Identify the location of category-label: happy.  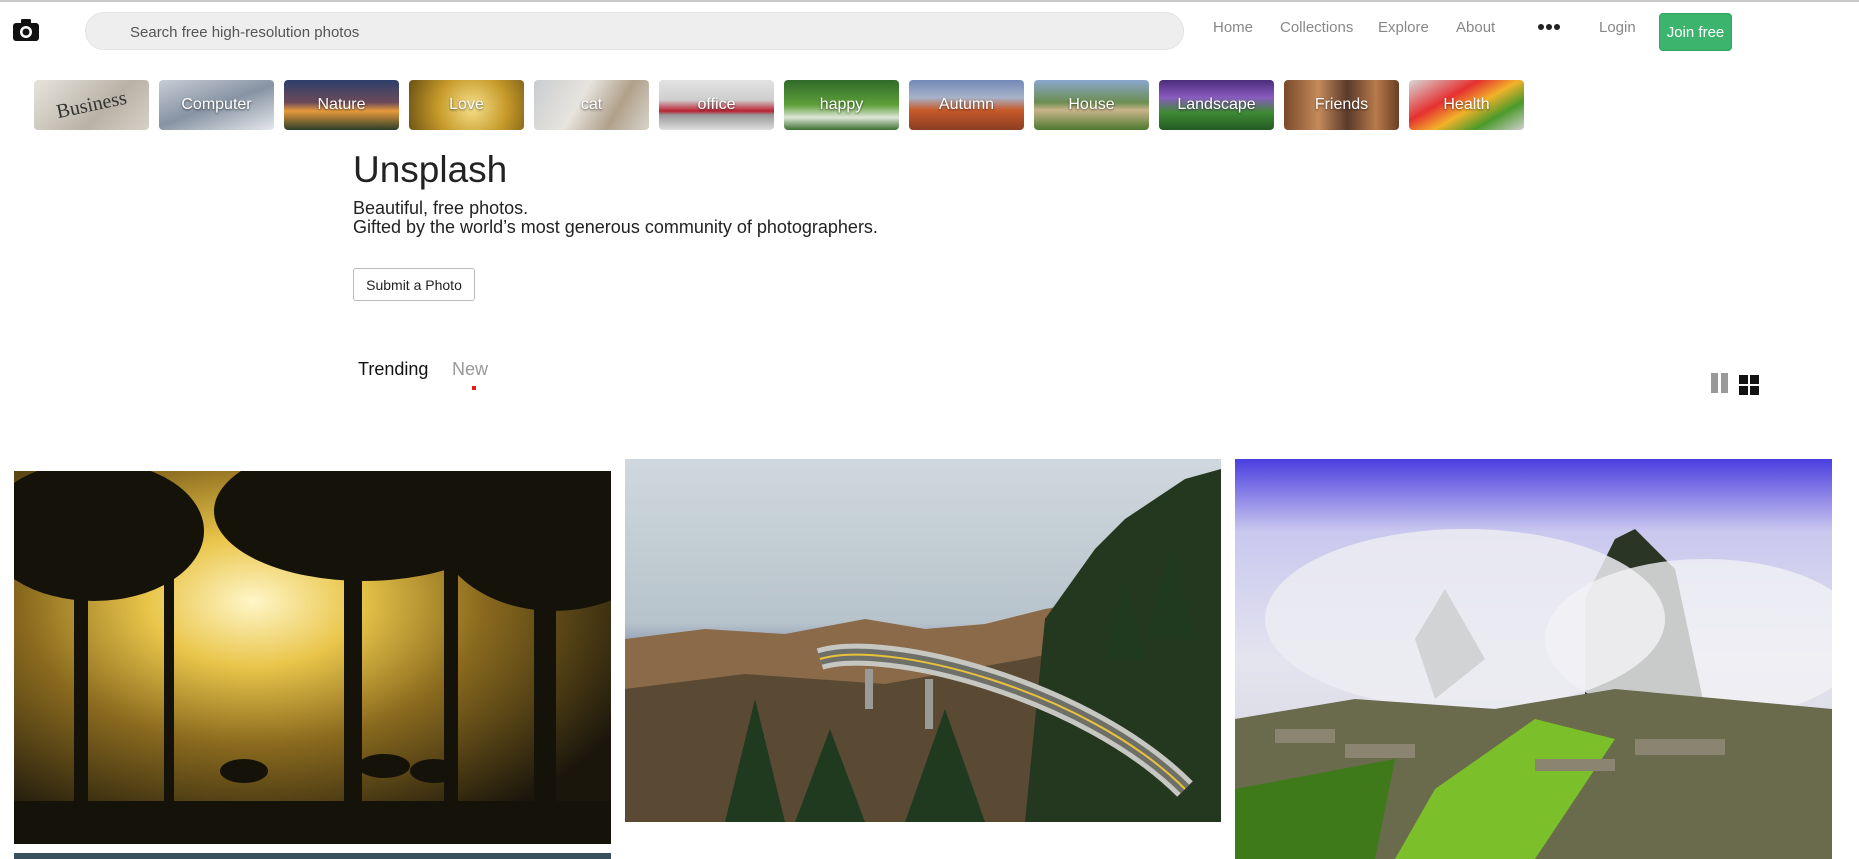
(841, 104).